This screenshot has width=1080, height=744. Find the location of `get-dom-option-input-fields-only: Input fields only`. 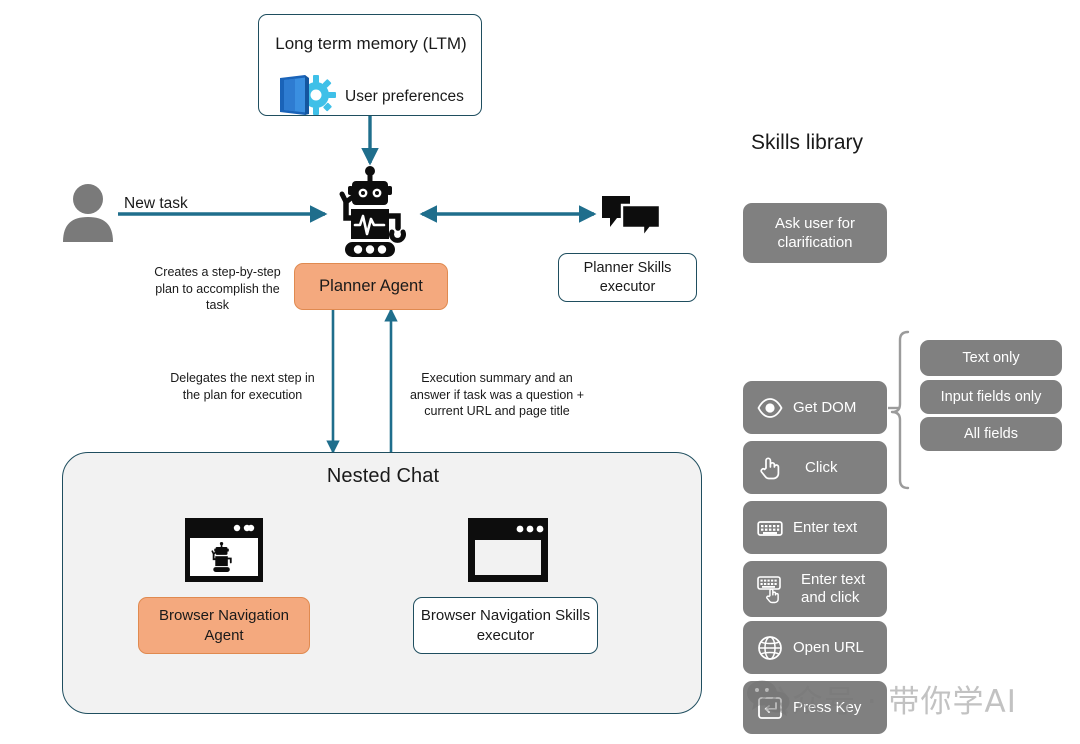

get-dom-option-input-fields-only: Input fields only is located at coordinates (991, 397).